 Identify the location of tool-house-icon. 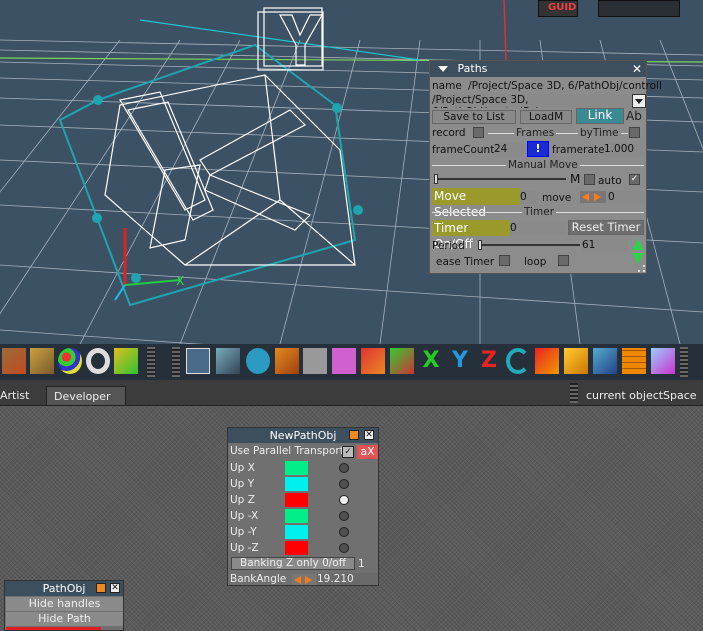
(373, 361).